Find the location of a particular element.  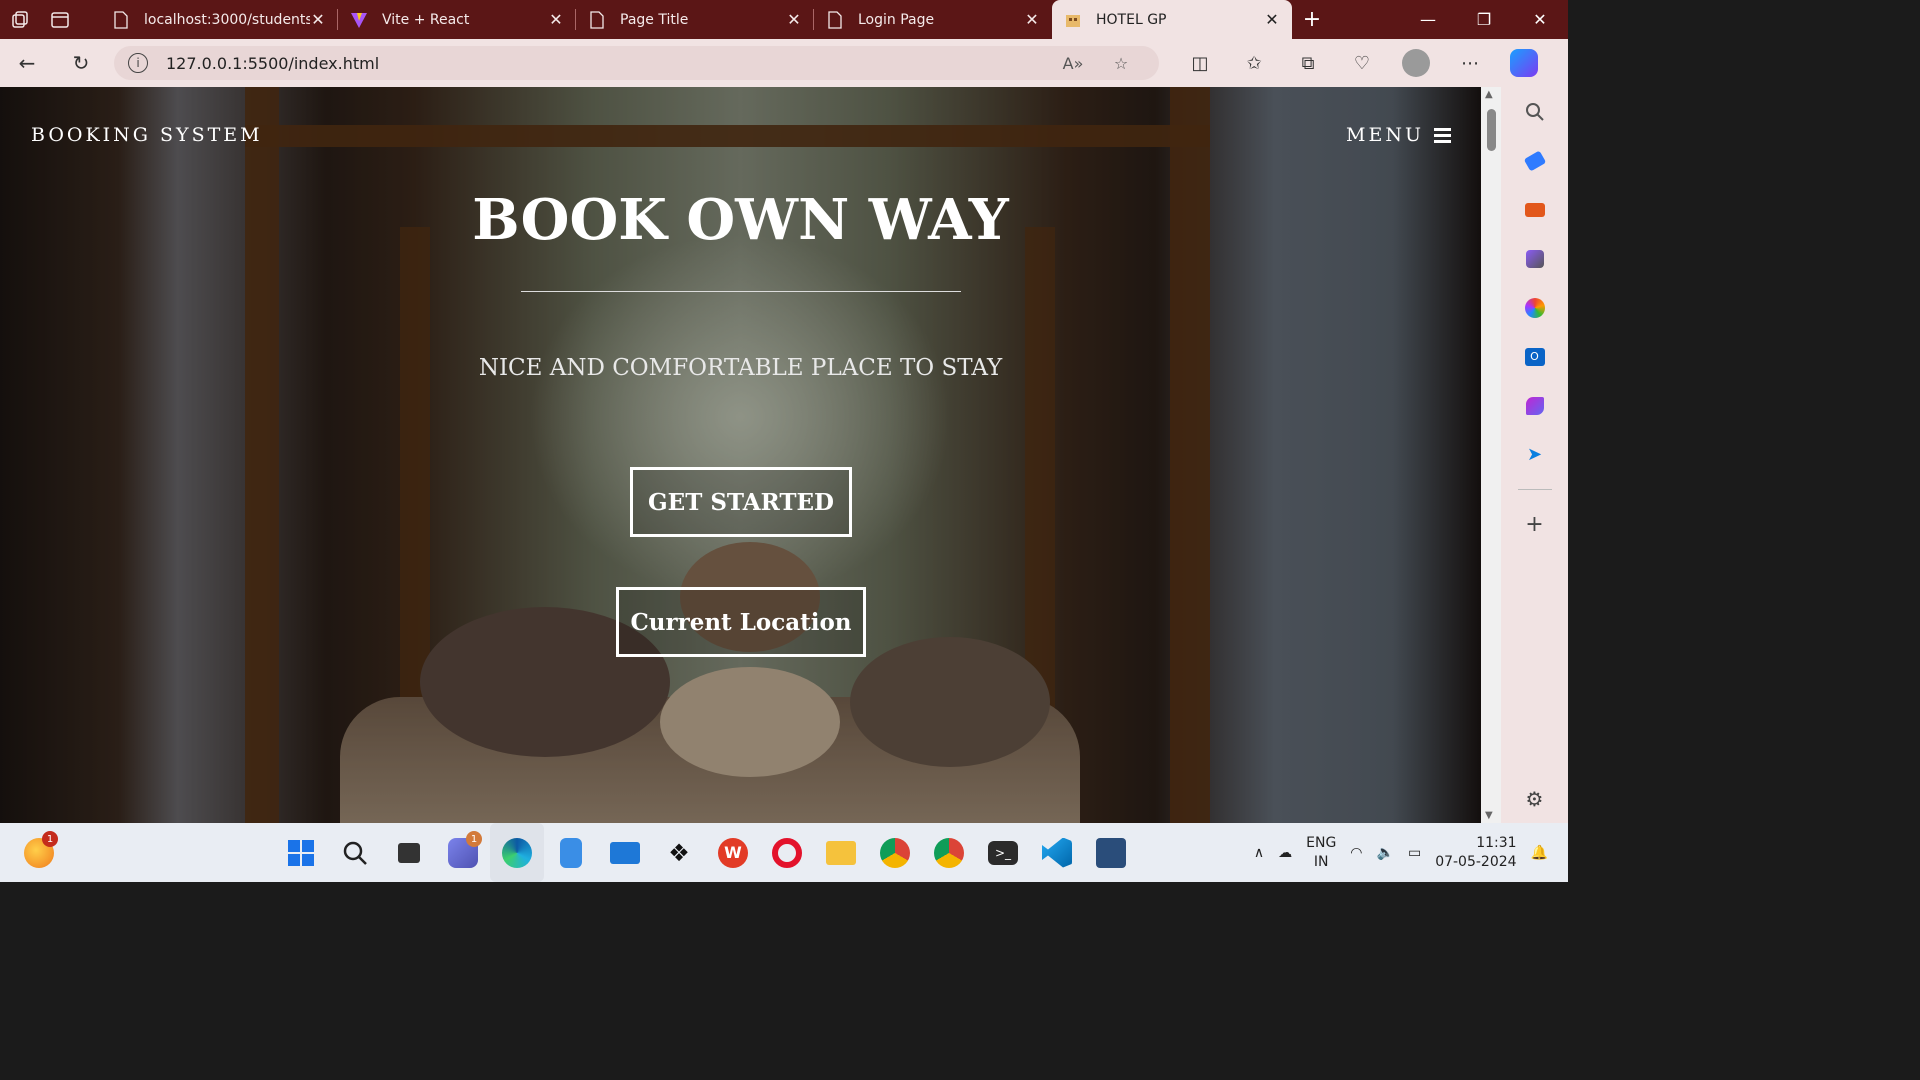

menu-label: MENU is located at coordinates (1385, 135).